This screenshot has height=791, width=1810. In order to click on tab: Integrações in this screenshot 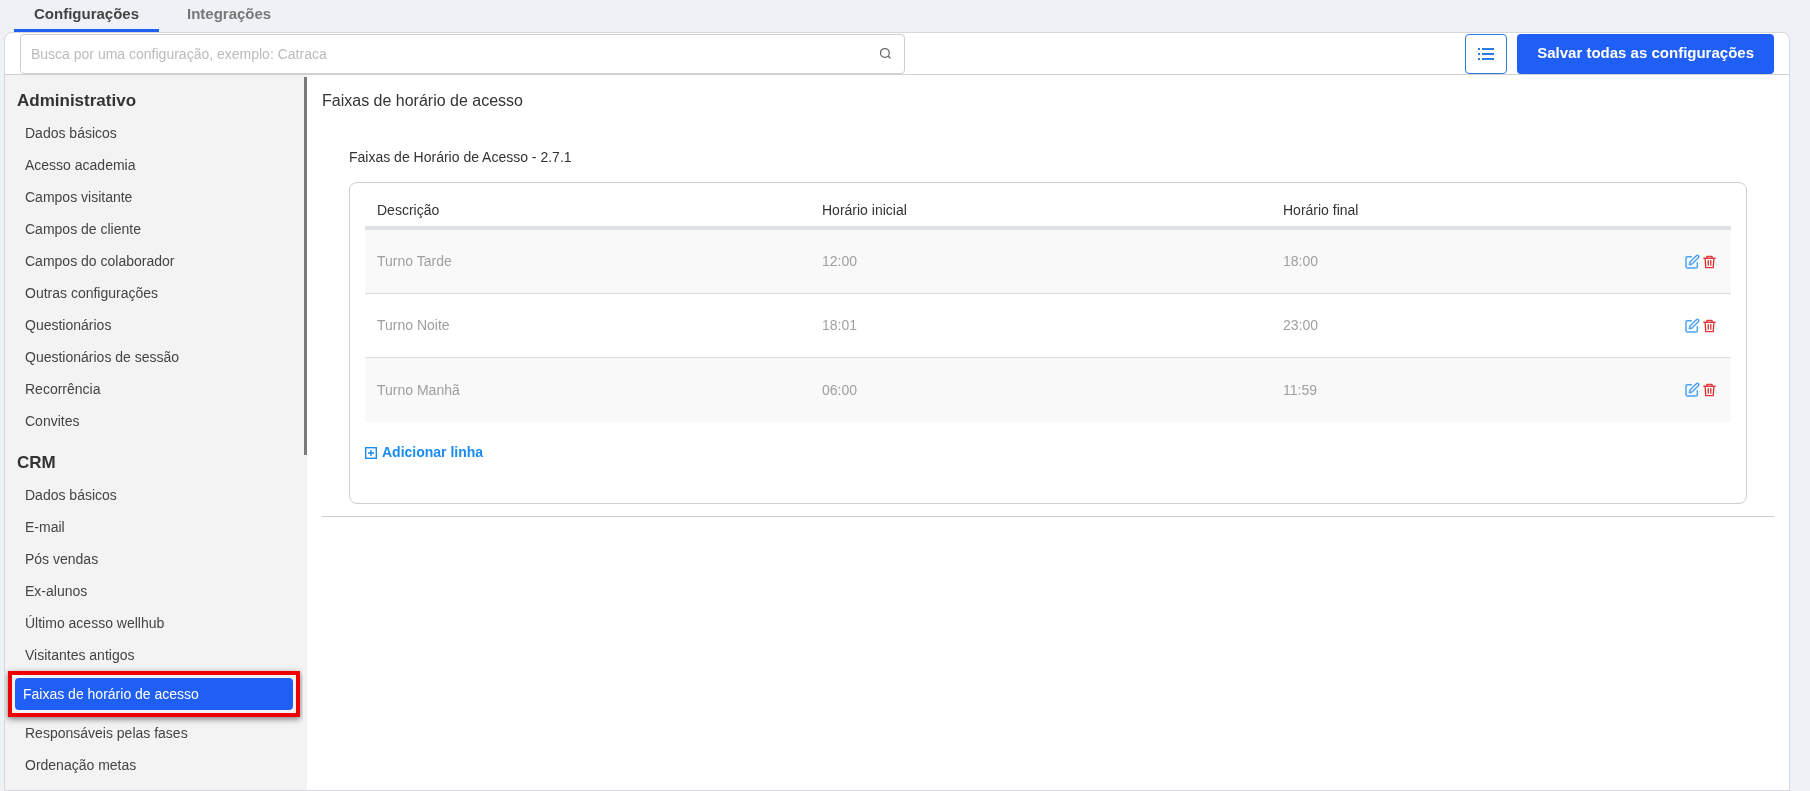, I will do `click(229, 16)`.